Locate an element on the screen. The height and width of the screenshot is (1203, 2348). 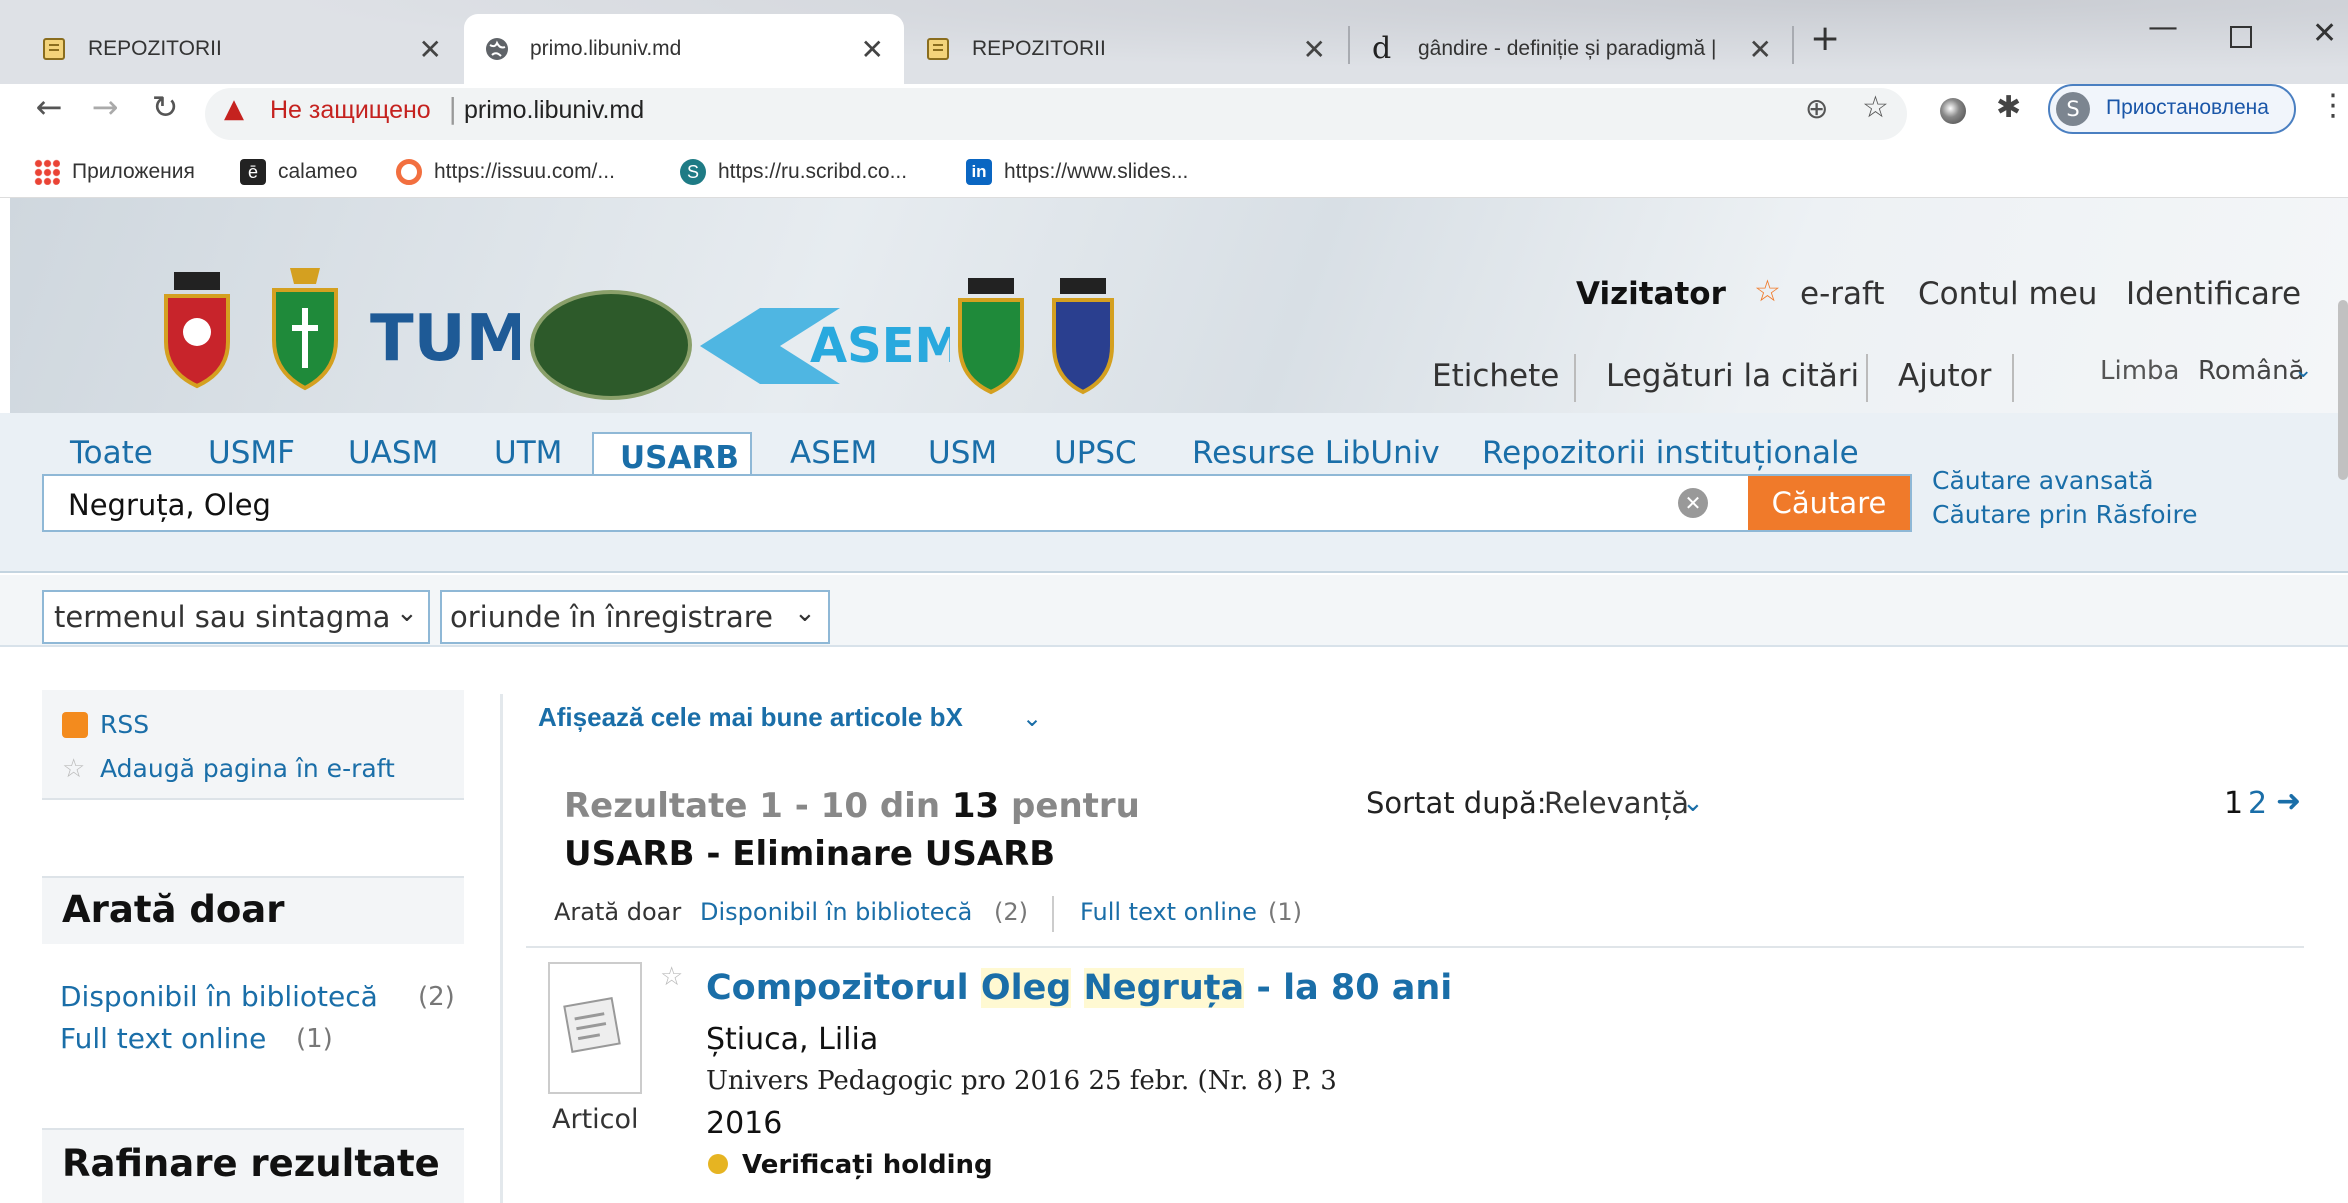
puzzle-icon: ✱ is located at coordinates (2008, 107).